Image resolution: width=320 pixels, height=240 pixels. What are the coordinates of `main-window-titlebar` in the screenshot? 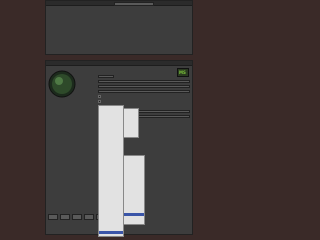 It's located at (119, 63).